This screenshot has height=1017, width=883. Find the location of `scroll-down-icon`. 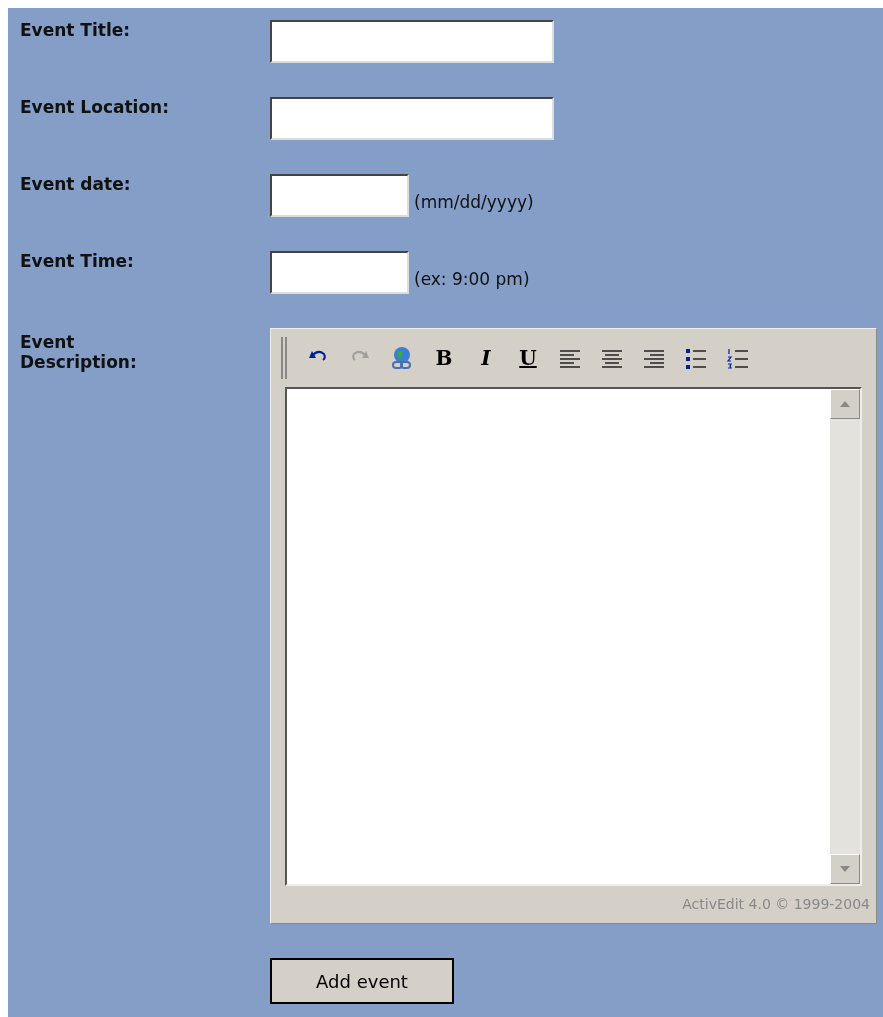

scroll-down-icon is located at coordinates (845, 869).